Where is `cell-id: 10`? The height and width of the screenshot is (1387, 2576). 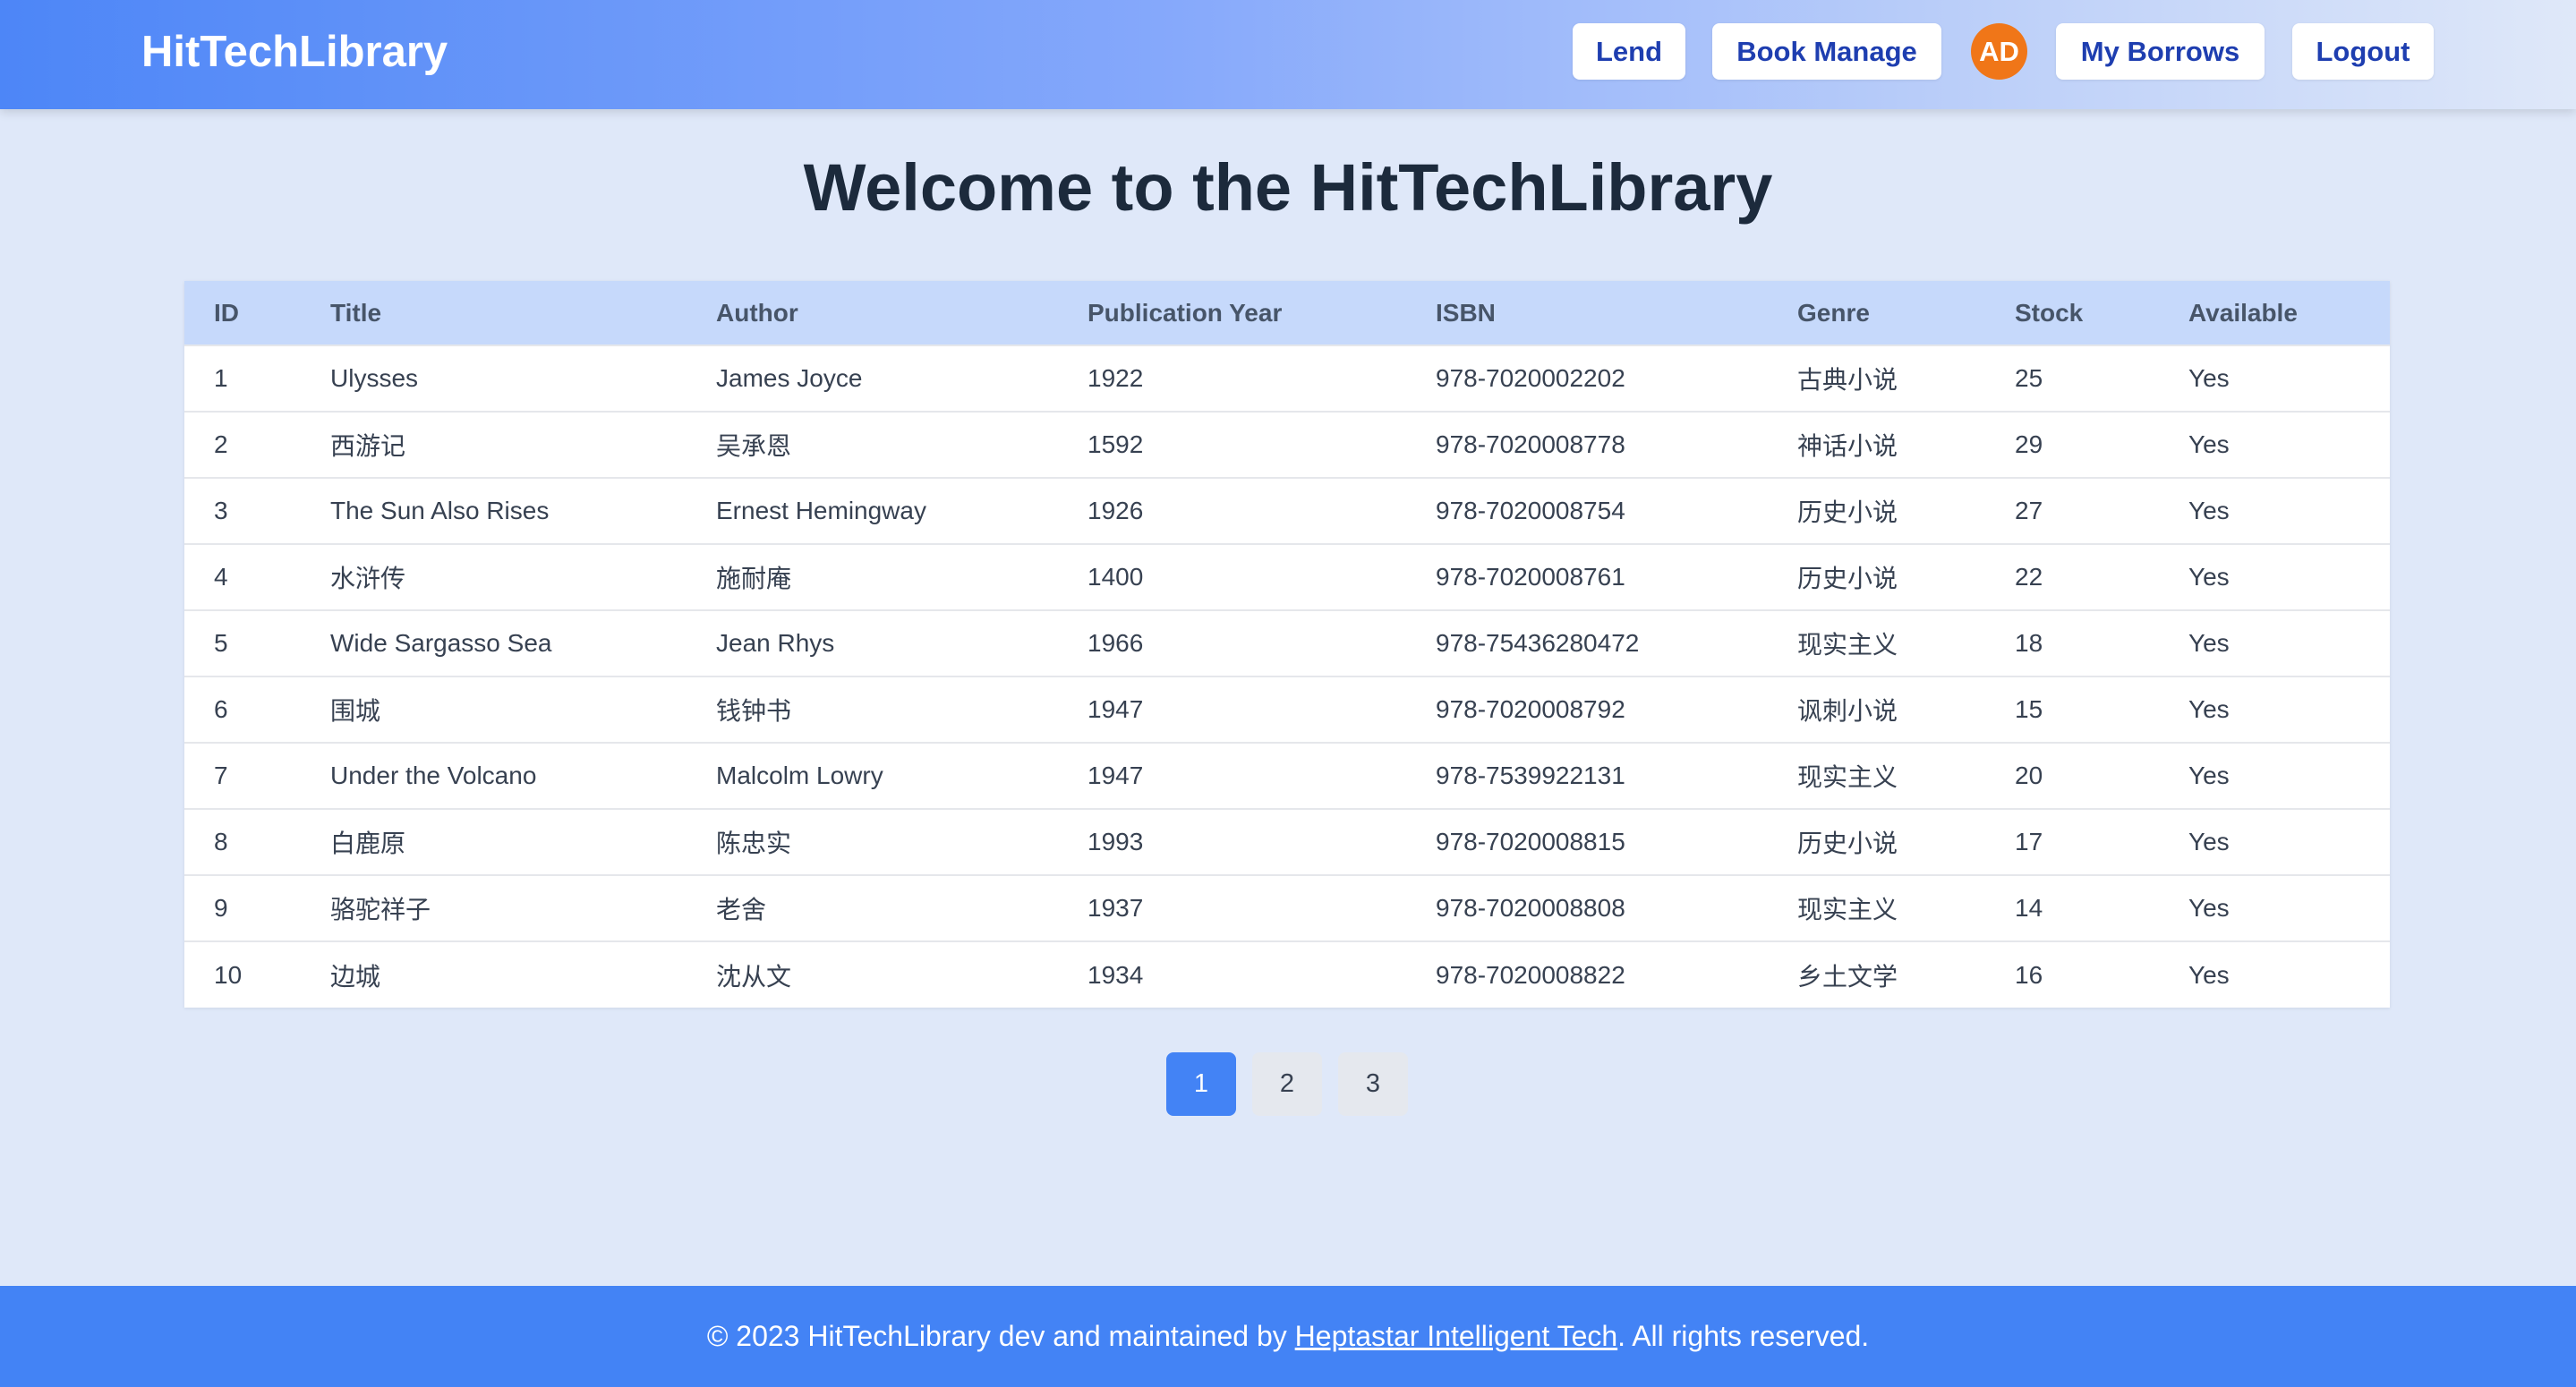 cell-id: 10 is located at coordinates (242, 974).